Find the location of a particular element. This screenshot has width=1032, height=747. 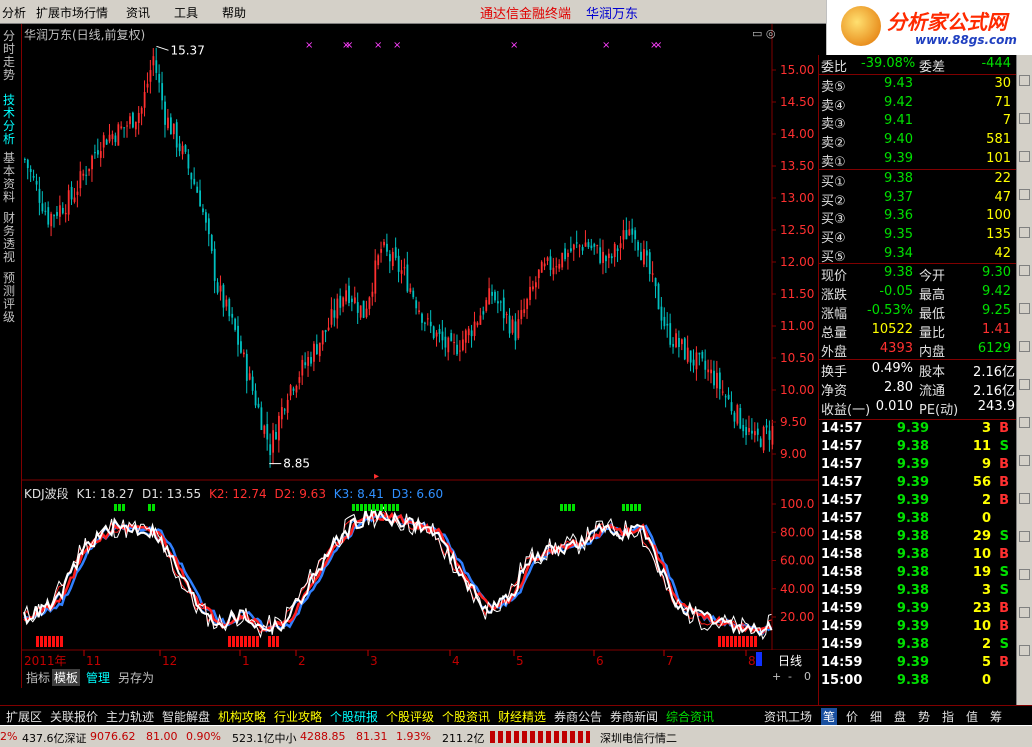

stat-value: 9.30 is located at coordinates (996, 272).